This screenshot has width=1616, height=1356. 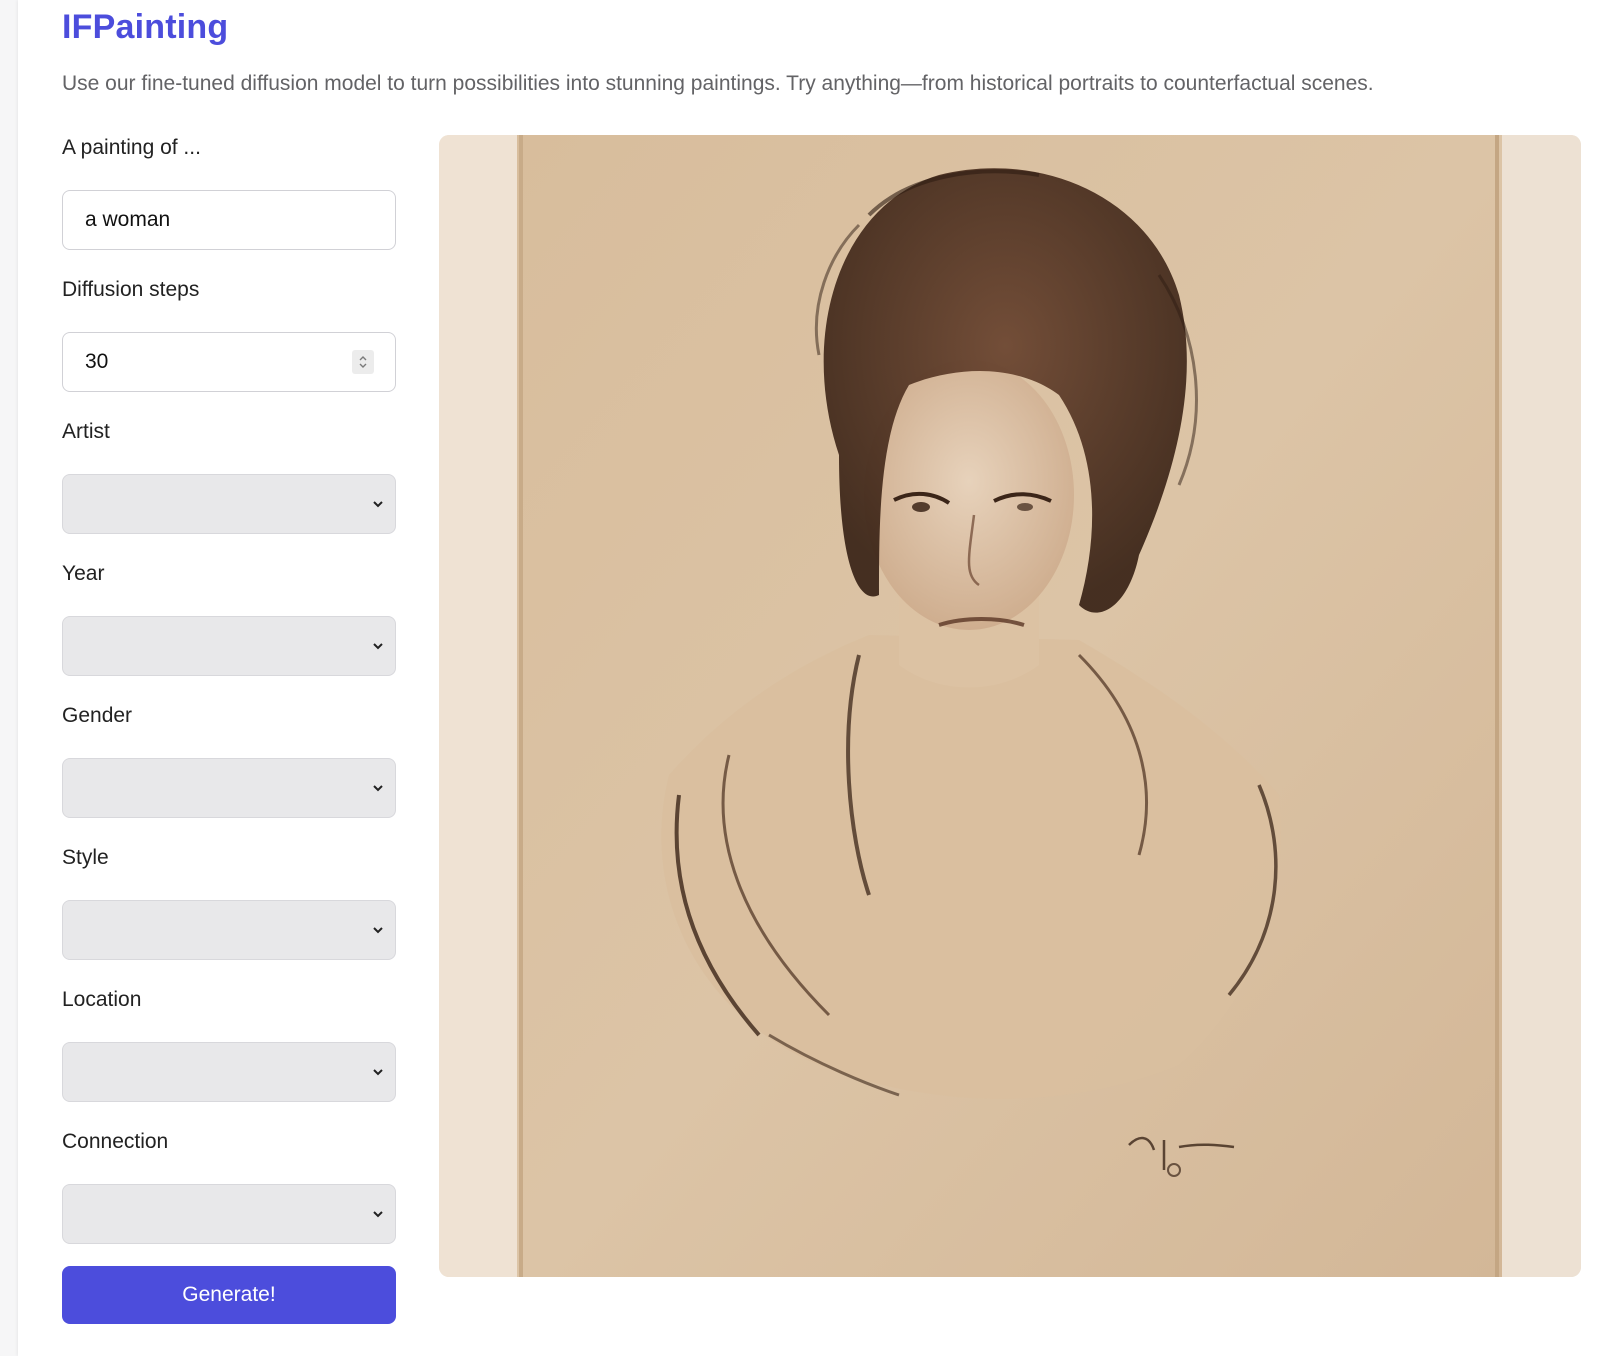 I want to click on up-down-chevron-icon, so click(x=363, y=362).